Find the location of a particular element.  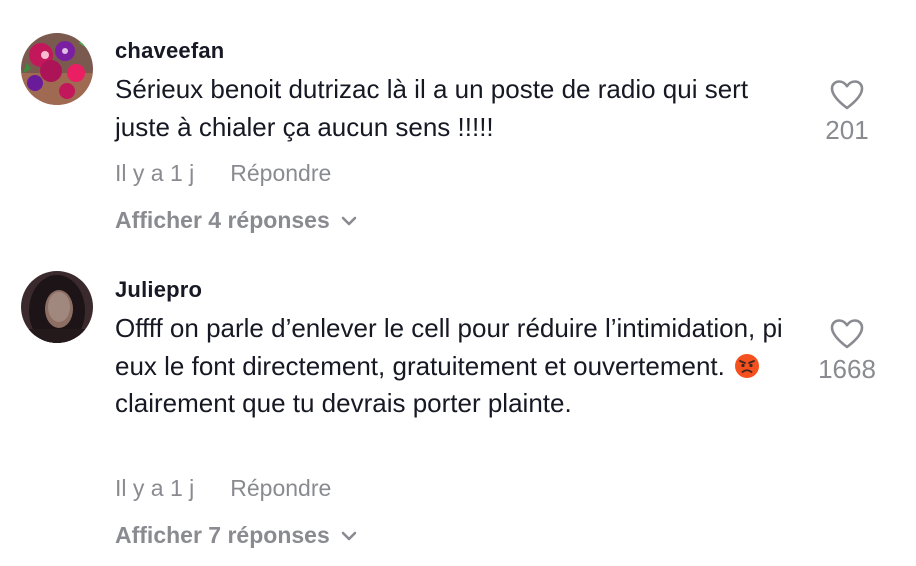

view-replies-label: Afficher 4 réponses is located at coordinates (222, 220).